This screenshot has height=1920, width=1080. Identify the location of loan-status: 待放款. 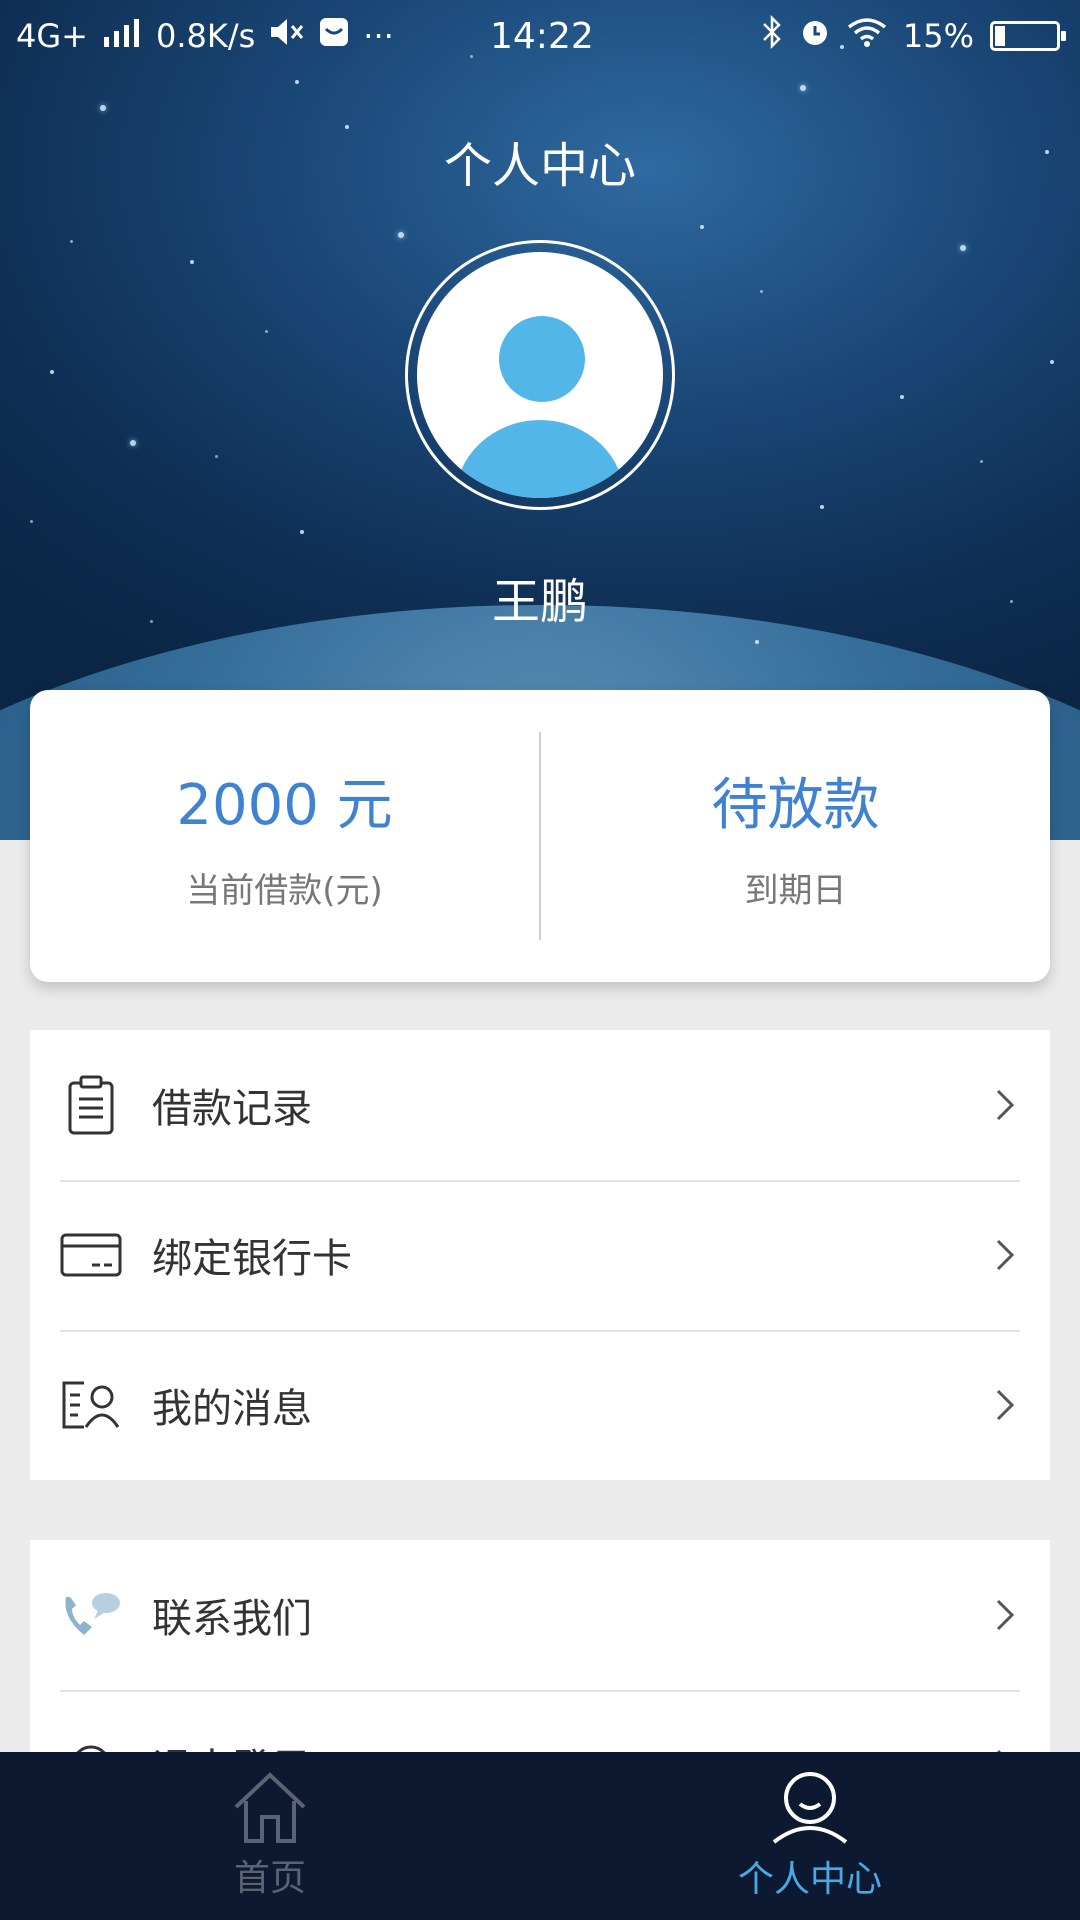
(795, 805).